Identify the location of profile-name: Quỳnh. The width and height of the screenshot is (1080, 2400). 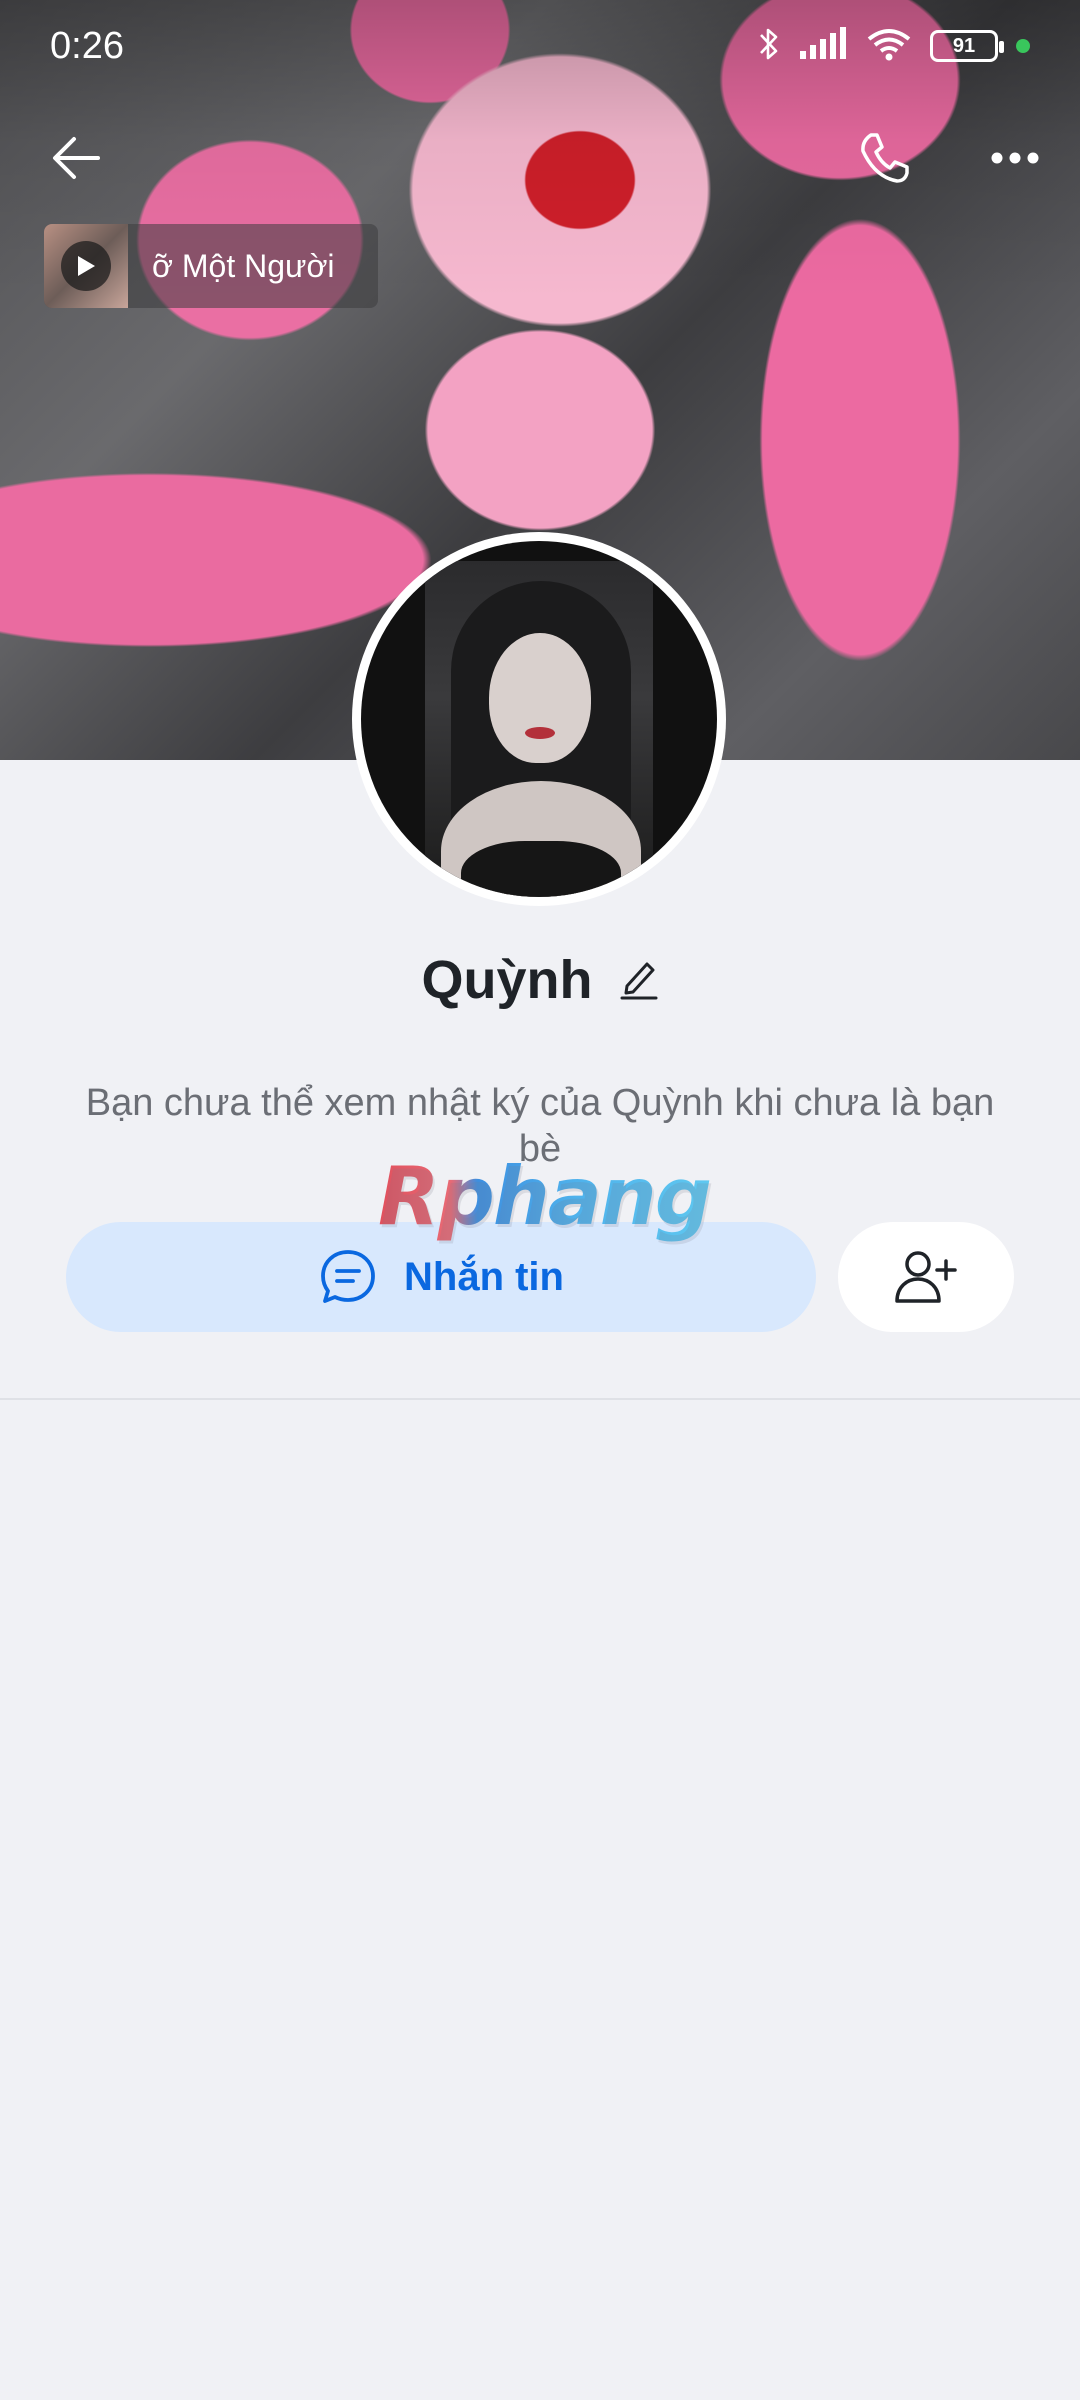
(507, 980).